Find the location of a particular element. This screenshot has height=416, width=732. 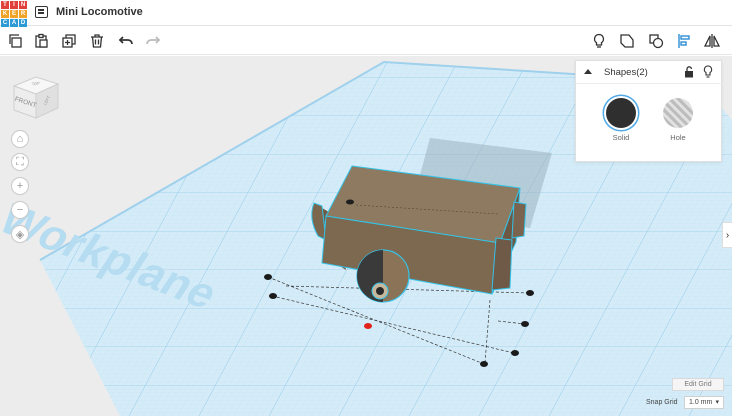

copy-icon is located at coordinates (15, 41).